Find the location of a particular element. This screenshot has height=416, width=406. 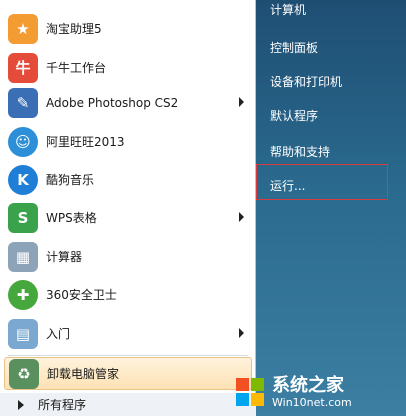

run-highlight-box is located at coordinates (322, 182).